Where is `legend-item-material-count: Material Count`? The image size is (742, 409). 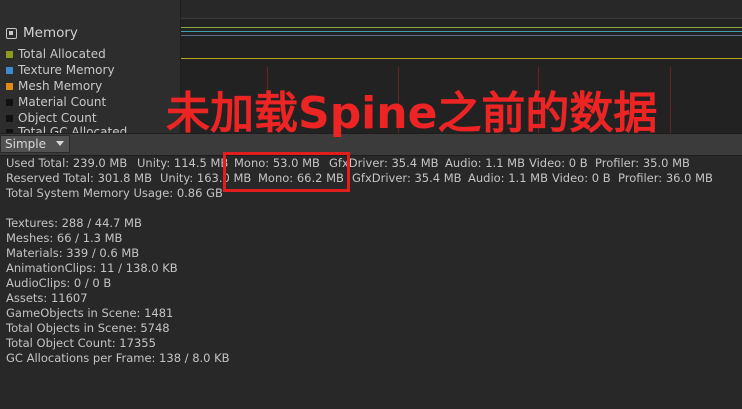 legend-item-material-count: Material Count is located at coordinates (56, 102).